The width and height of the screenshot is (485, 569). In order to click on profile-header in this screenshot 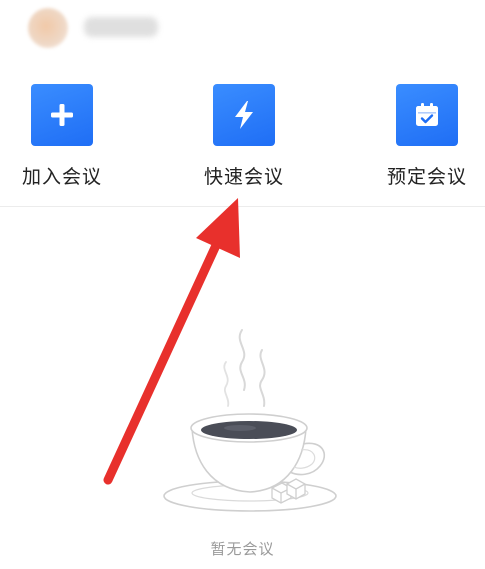, I will do `click(242, 30)`.